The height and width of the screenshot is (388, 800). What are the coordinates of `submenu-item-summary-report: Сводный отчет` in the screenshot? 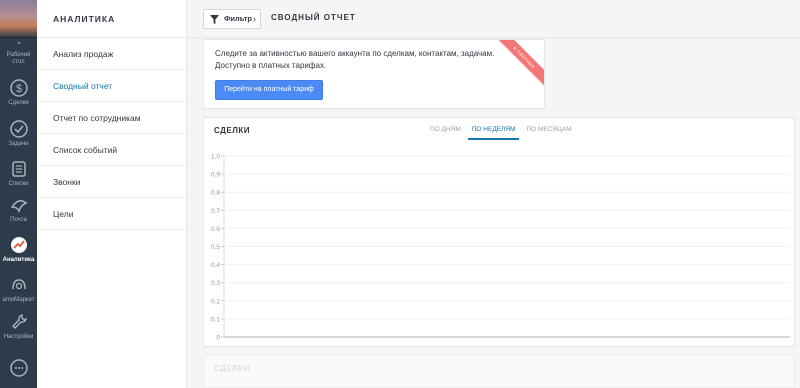 It's located at (111, 86).